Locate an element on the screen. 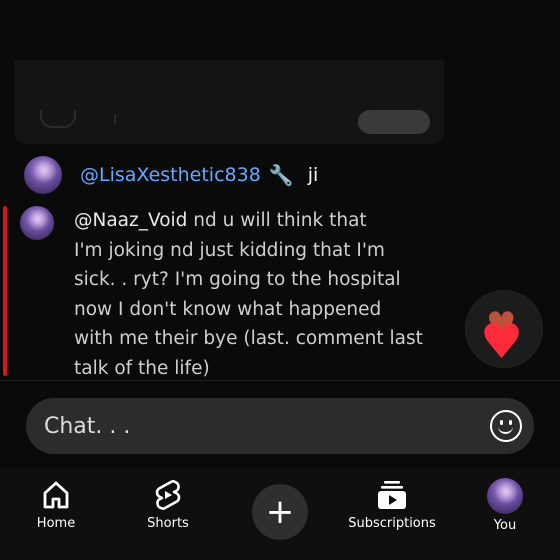 Image resolution: width=560 pixels, height=560 pixels. chat-input is located at coordinates (258, 426).